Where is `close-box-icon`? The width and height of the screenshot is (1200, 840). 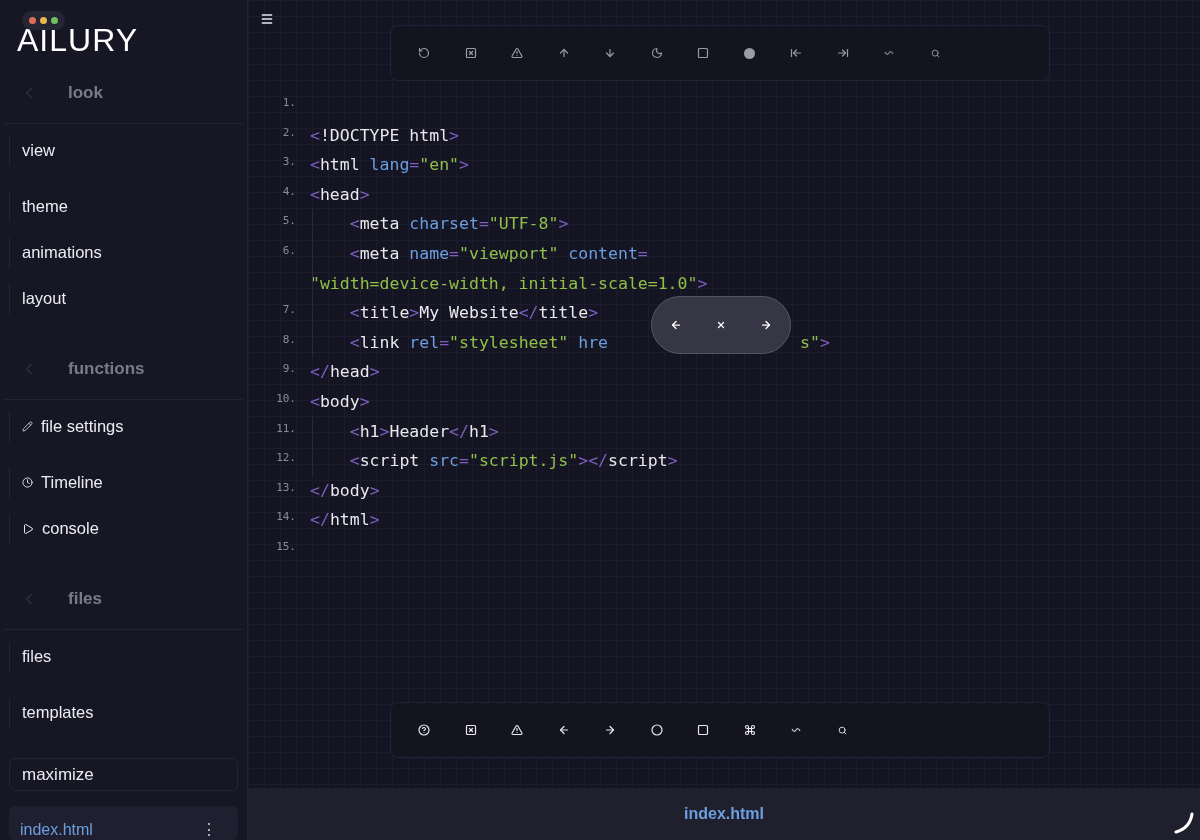 close-box-icon is located at coordinates (470, 53).